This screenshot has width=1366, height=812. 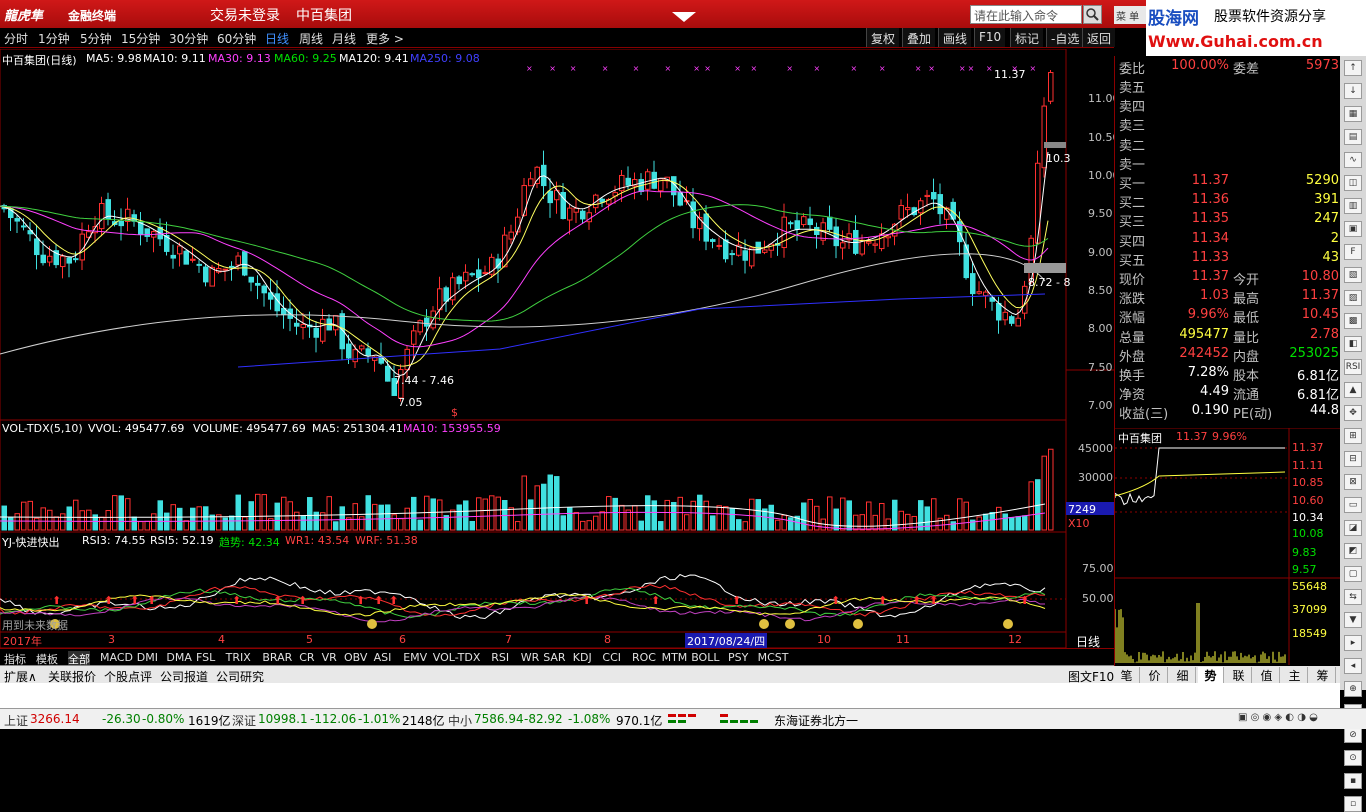 What do you see at coordinates (1353, 758) in the screenshot?
I see `sidebar-tool-icon: ⊙` at bounding box center [1353, 758].